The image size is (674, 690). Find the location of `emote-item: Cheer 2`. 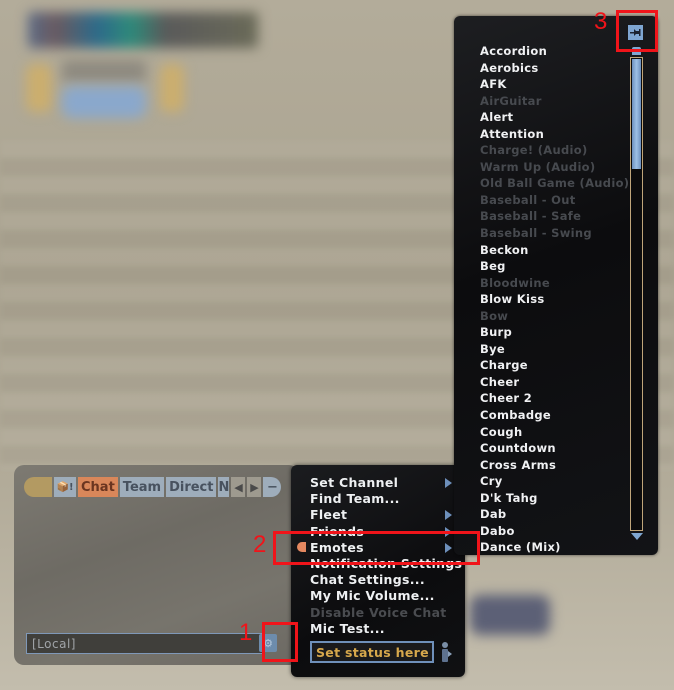

emote-item: Cheer 2 is located at coordinates (555, 398).